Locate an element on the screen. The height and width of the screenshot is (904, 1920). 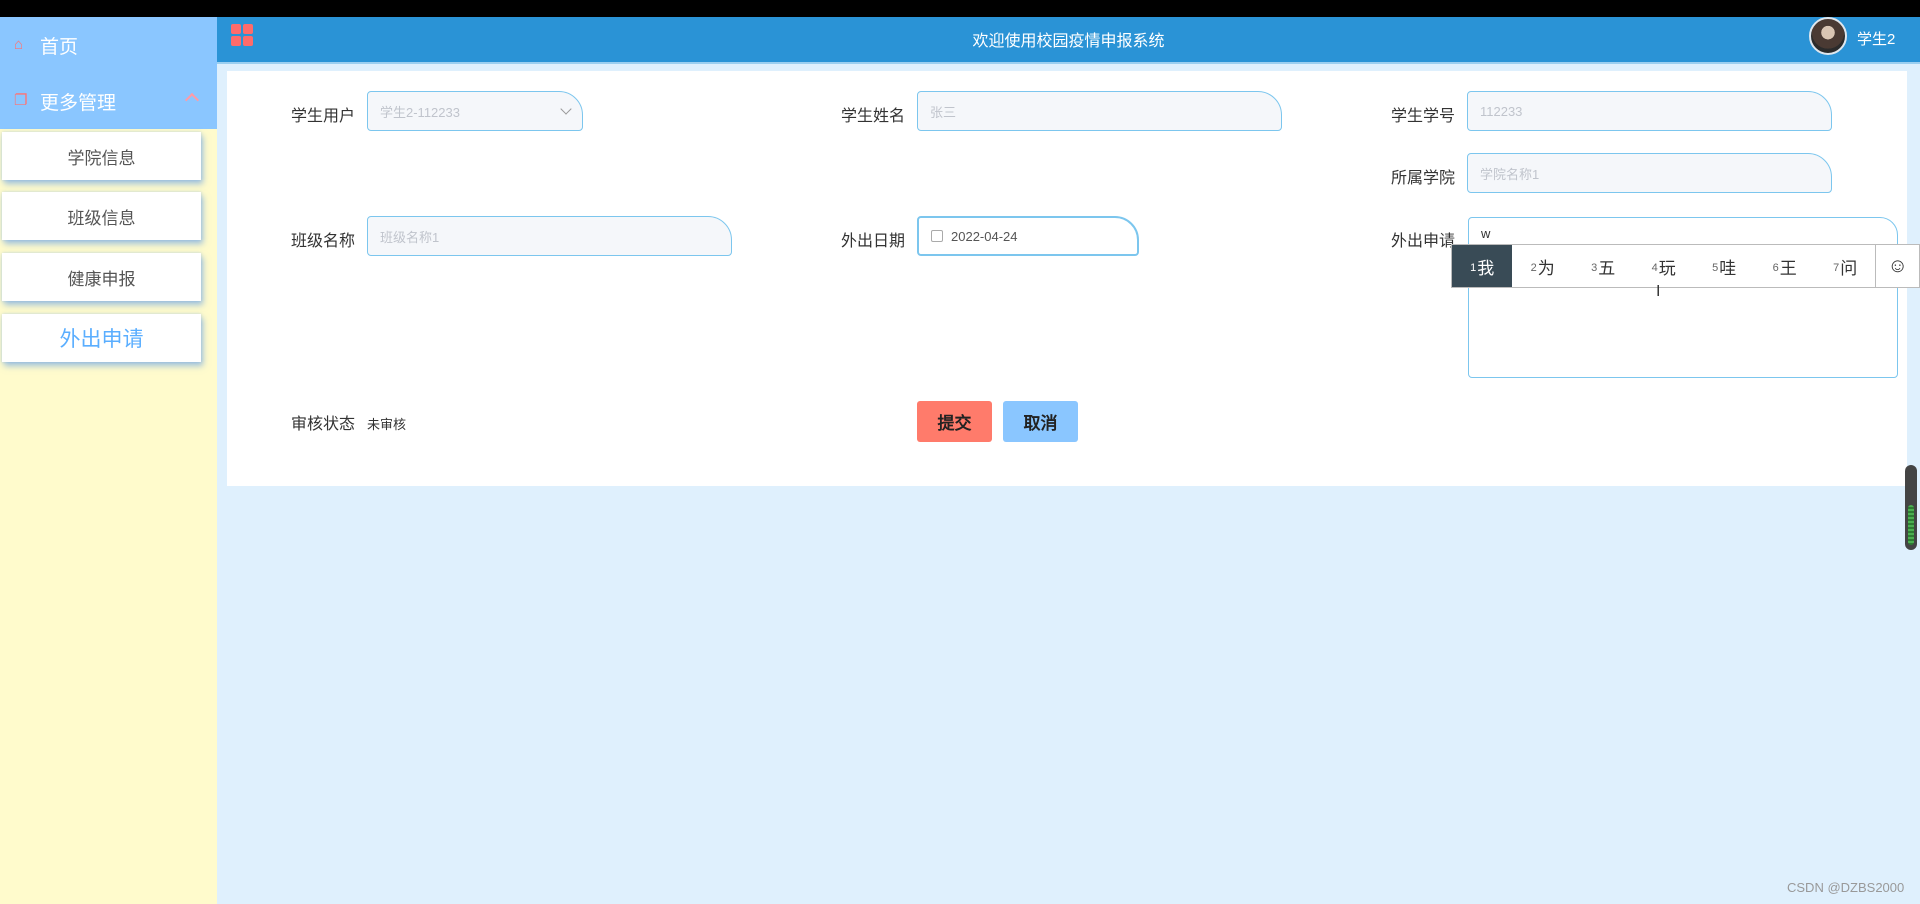
emoji-icon: ☺ is located at coordinates (1897, 266).